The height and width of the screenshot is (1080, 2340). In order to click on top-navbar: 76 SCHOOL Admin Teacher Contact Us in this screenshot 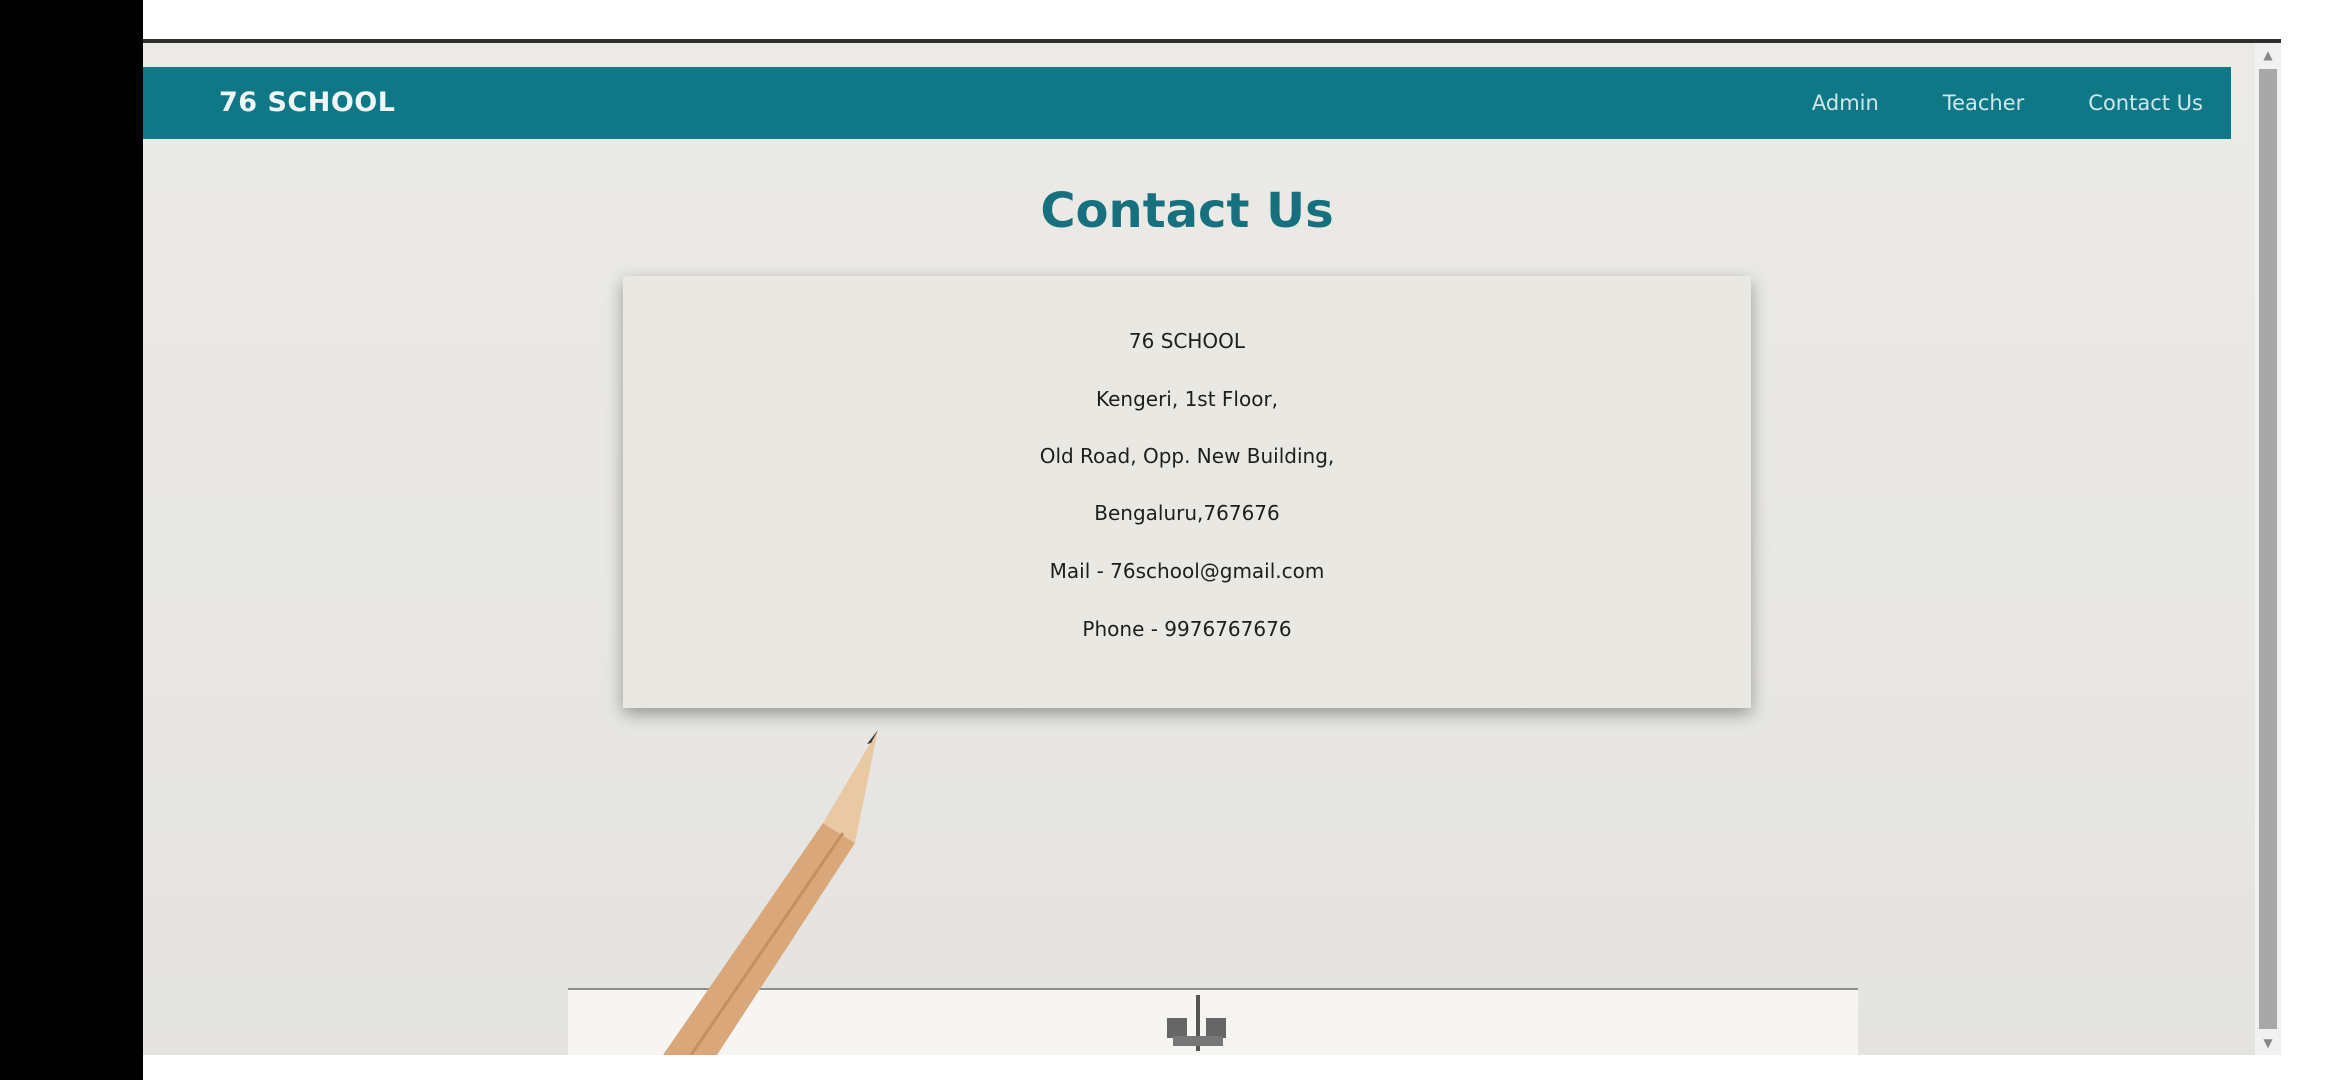, I will do `click(1187, 103)`.